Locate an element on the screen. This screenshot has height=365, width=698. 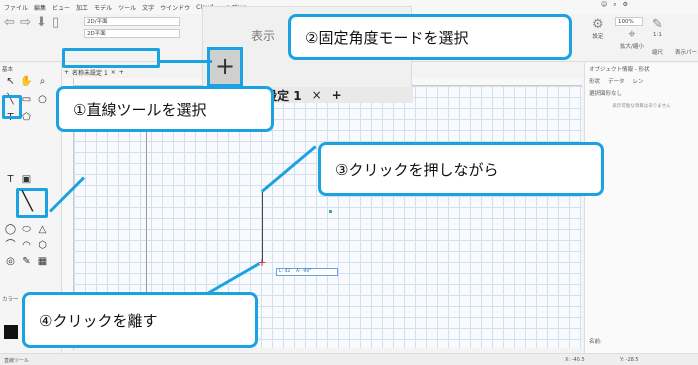
add-tab-icon: + is located at coordinates (121, 72).